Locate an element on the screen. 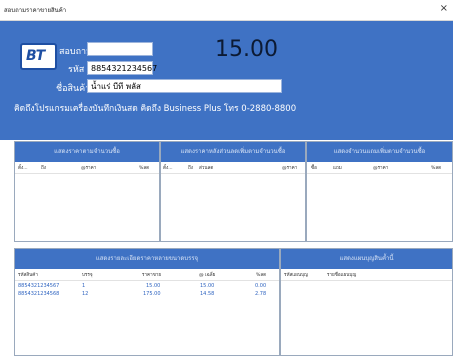 This screenshot has height=356, width=453. cell-code: 8854321234568 is located at coordinates (39, 294).